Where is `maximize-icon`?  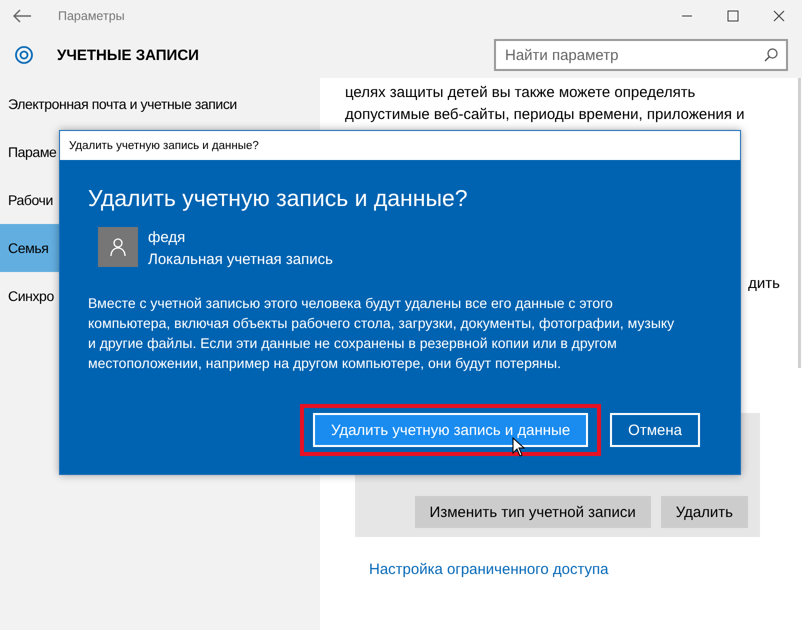
maximize-icon is located at coordinates (733, 16).